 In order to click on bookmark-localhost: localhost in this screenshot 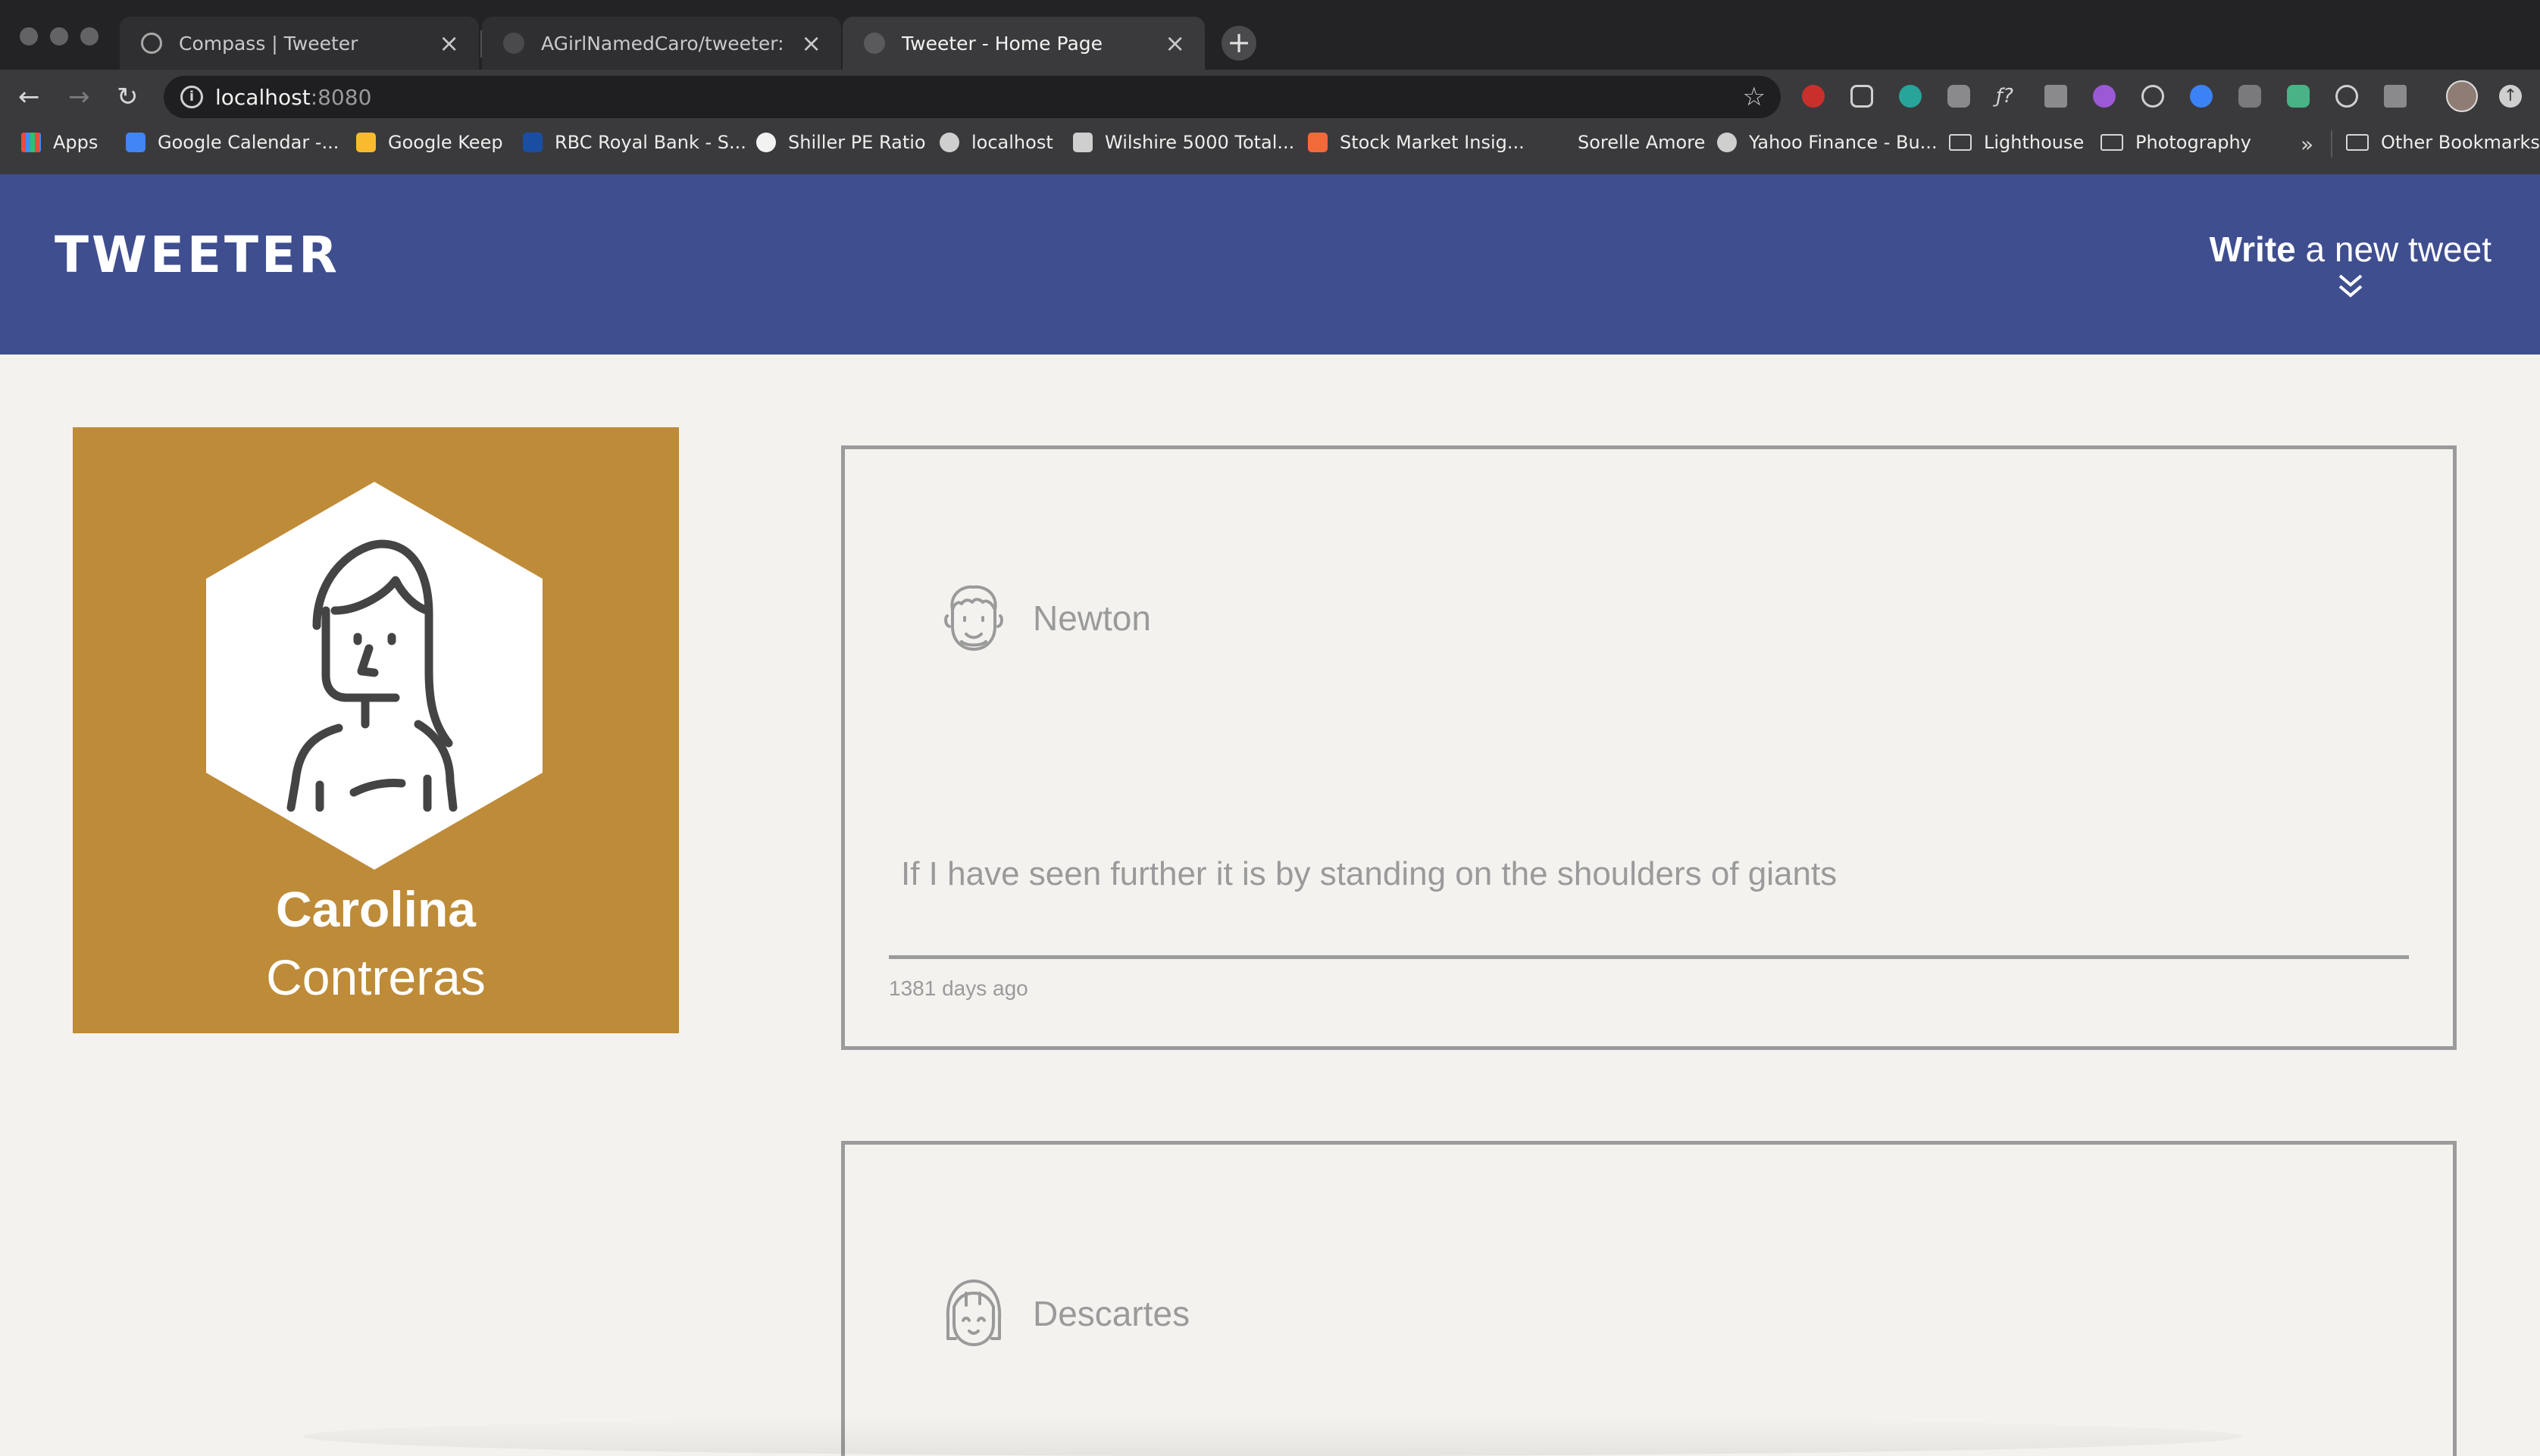, I will do `click(997, 142)`.